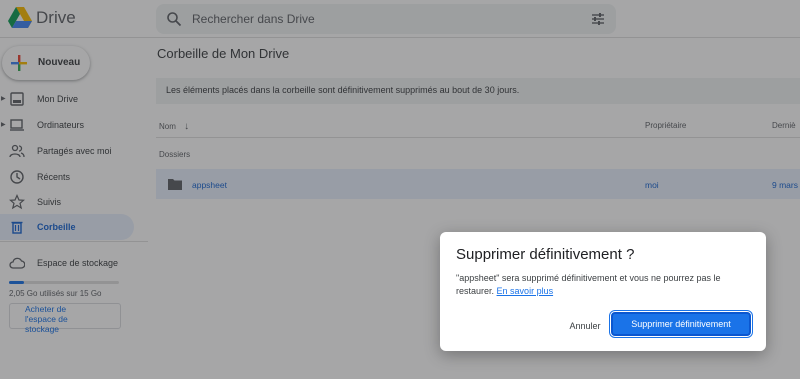 The width and height of the screenshot is (800, 379). Describe the element at coordinates (585, 326) in the screenshot. I see `cancel-button: Annuler` at that location.